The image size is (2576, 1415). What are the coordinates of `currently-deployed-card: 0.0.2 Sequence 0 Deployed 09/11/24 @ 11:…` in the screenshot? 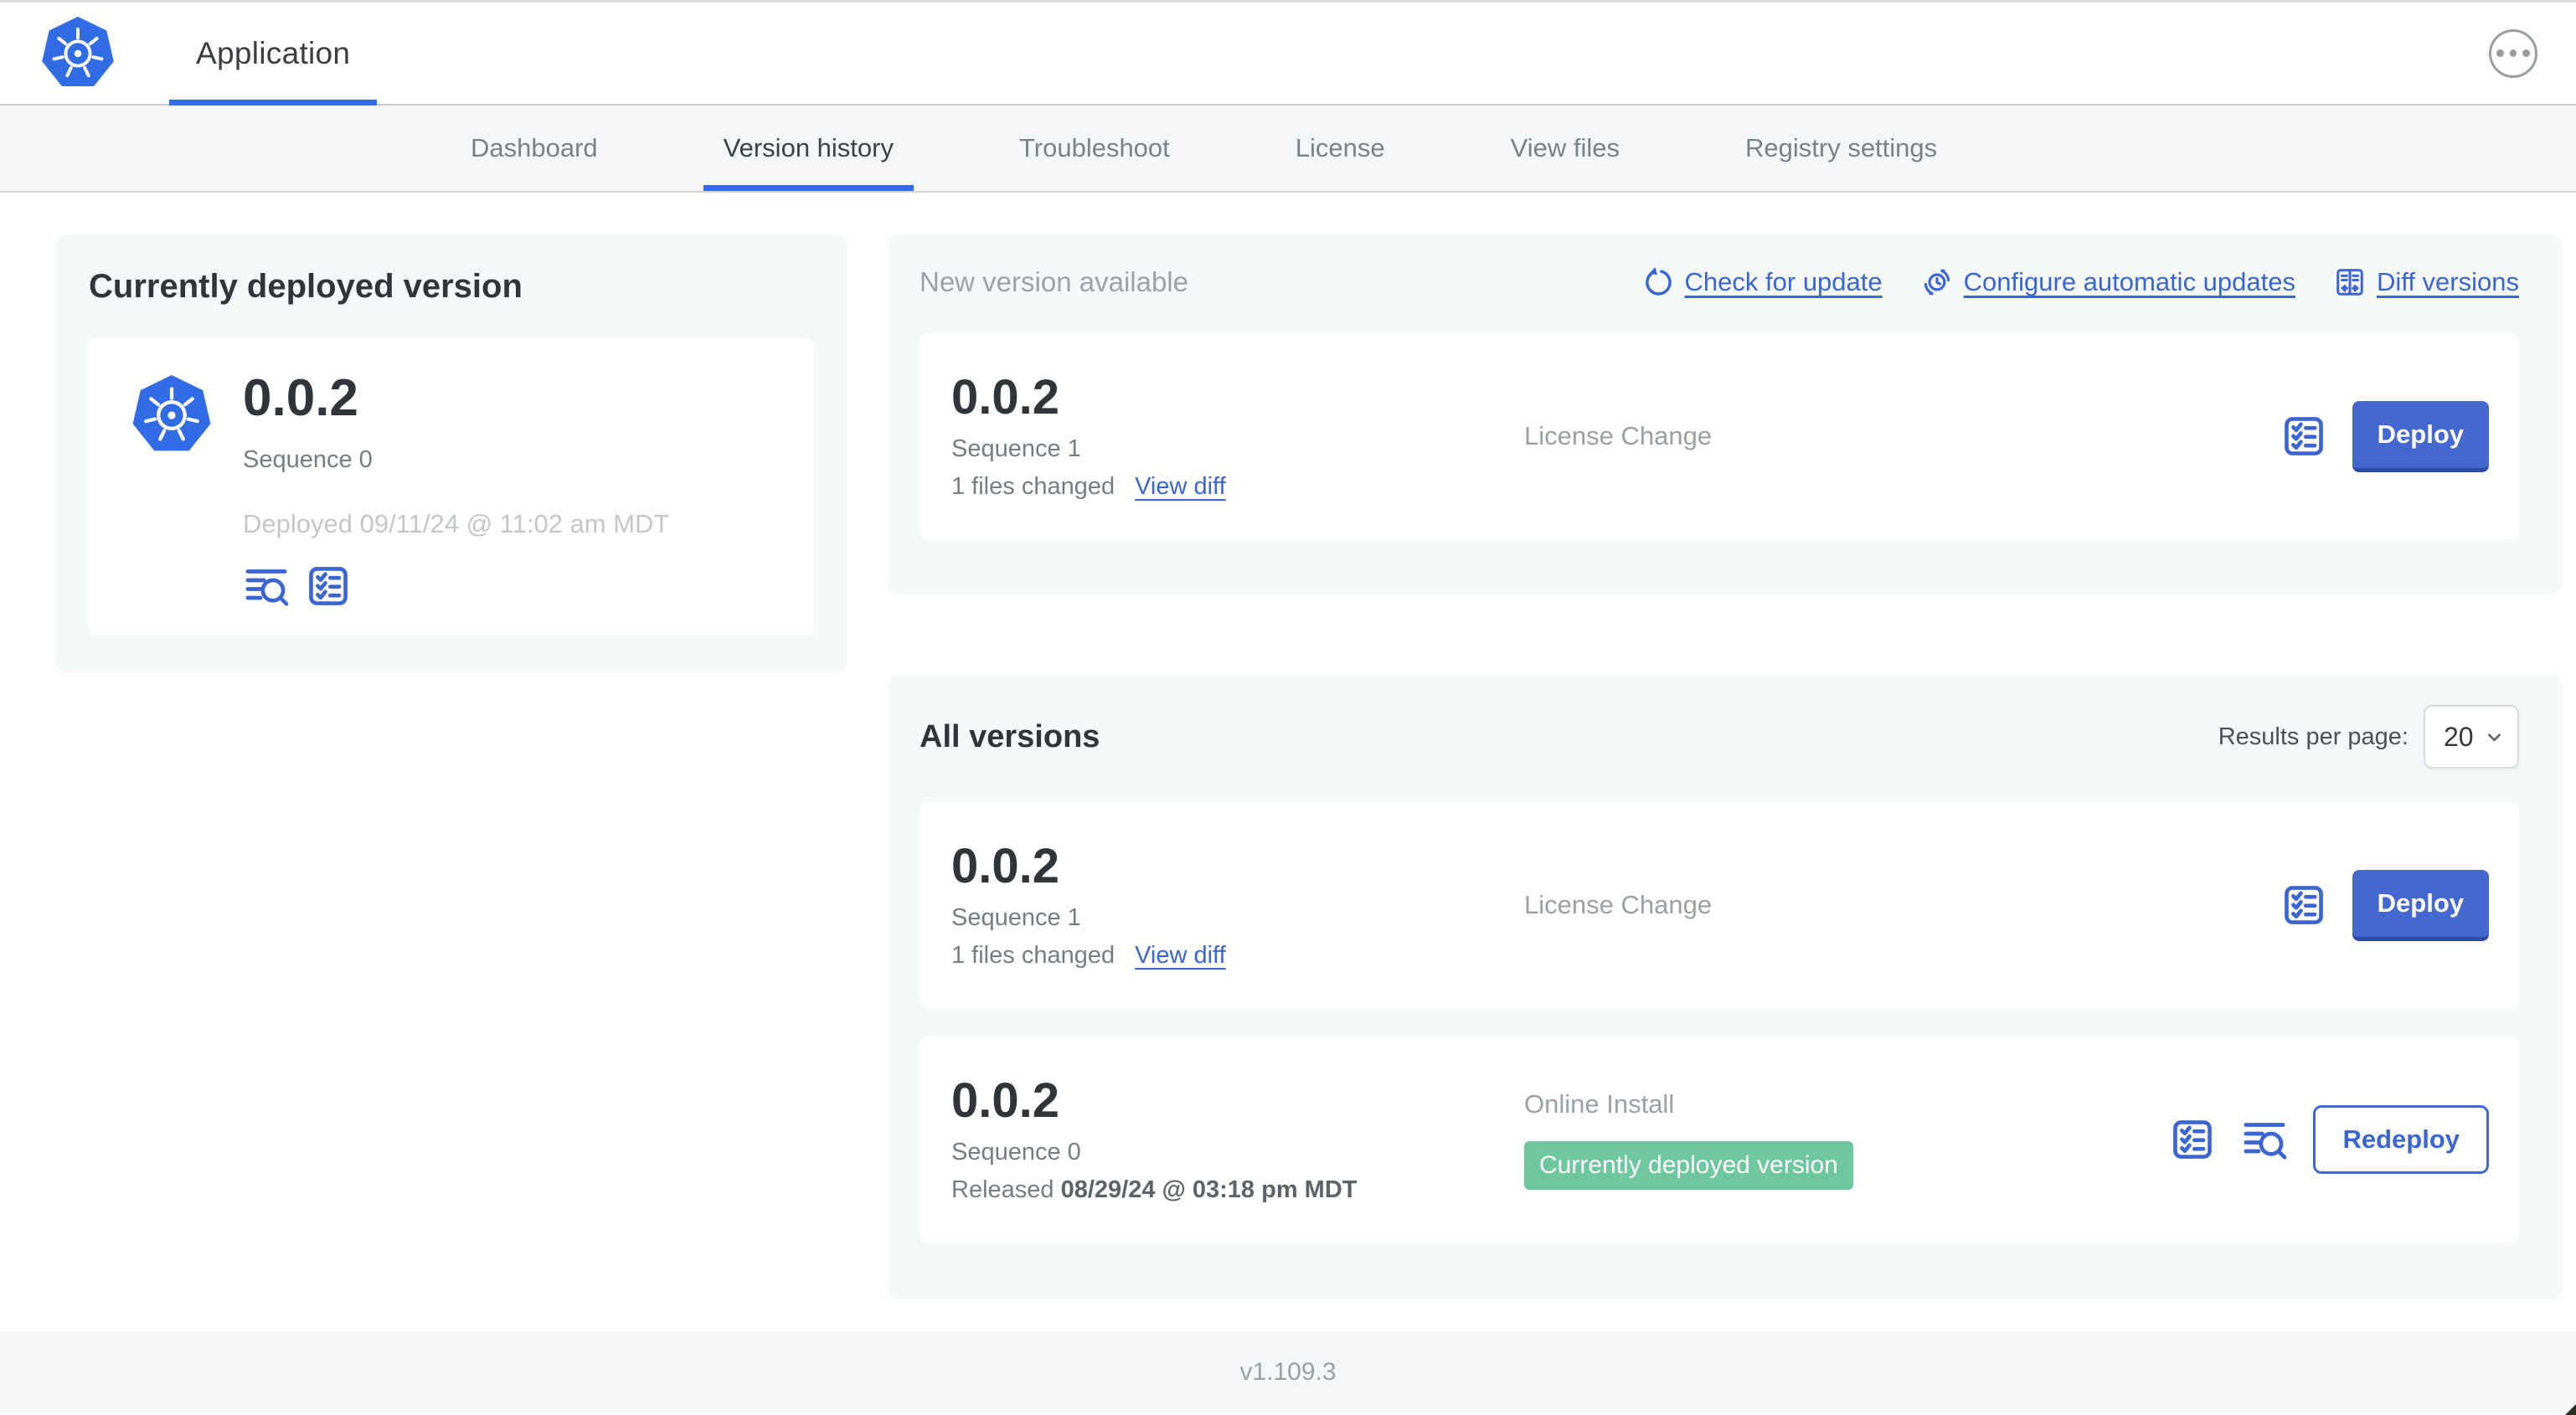 It's located at (451, 486).